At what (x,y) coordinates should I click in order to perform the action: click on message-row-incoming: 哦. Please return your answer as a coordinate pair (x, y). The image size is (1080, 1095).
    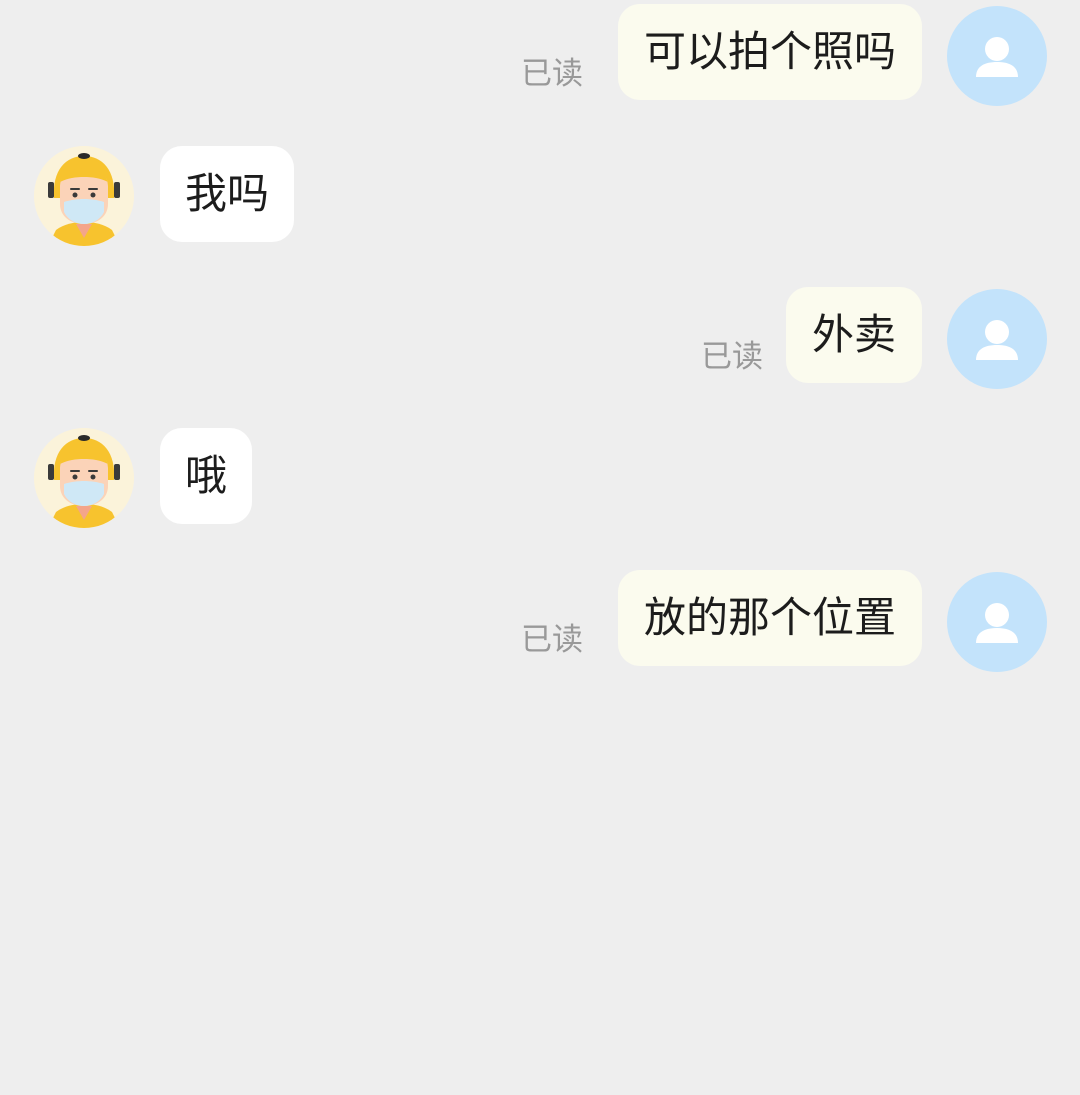
    Looking at the image, I should click on (540, 478).